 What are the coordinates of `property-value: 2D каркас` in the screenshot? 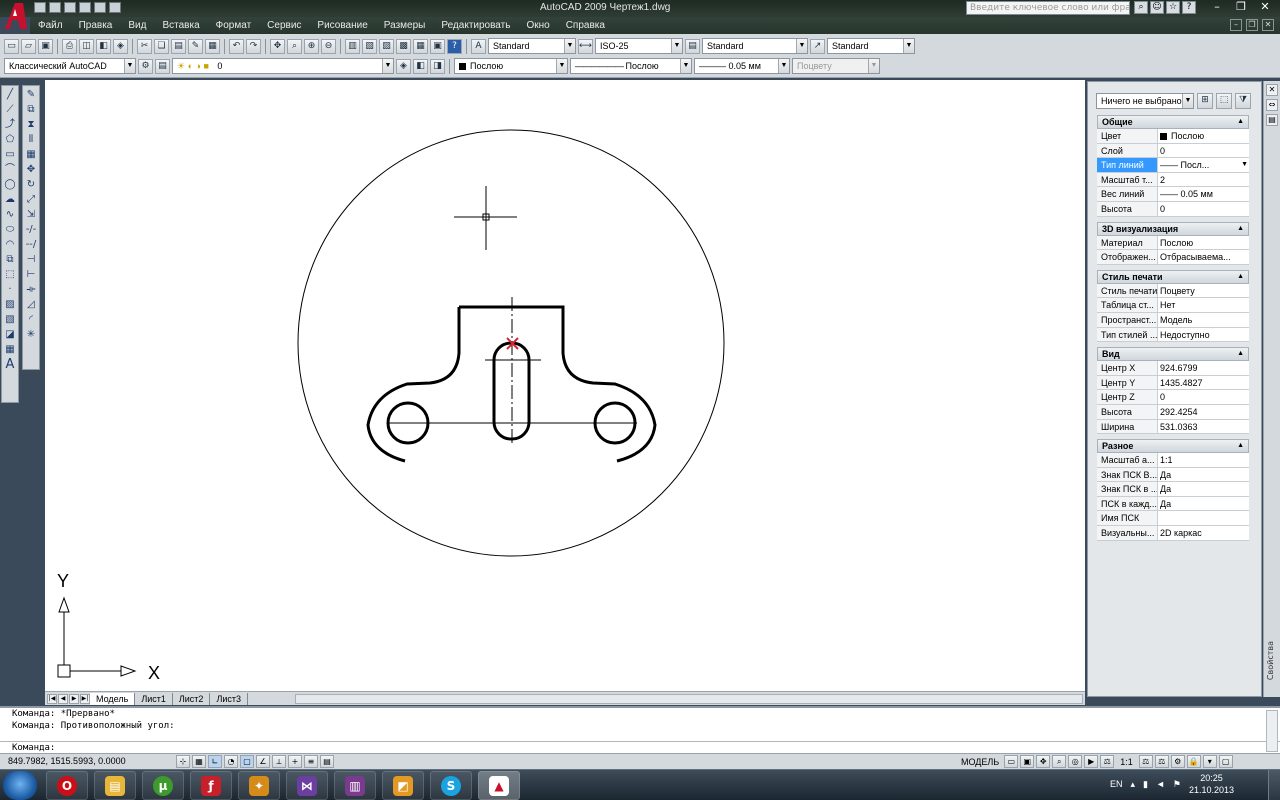 It's located at (1203, 533).